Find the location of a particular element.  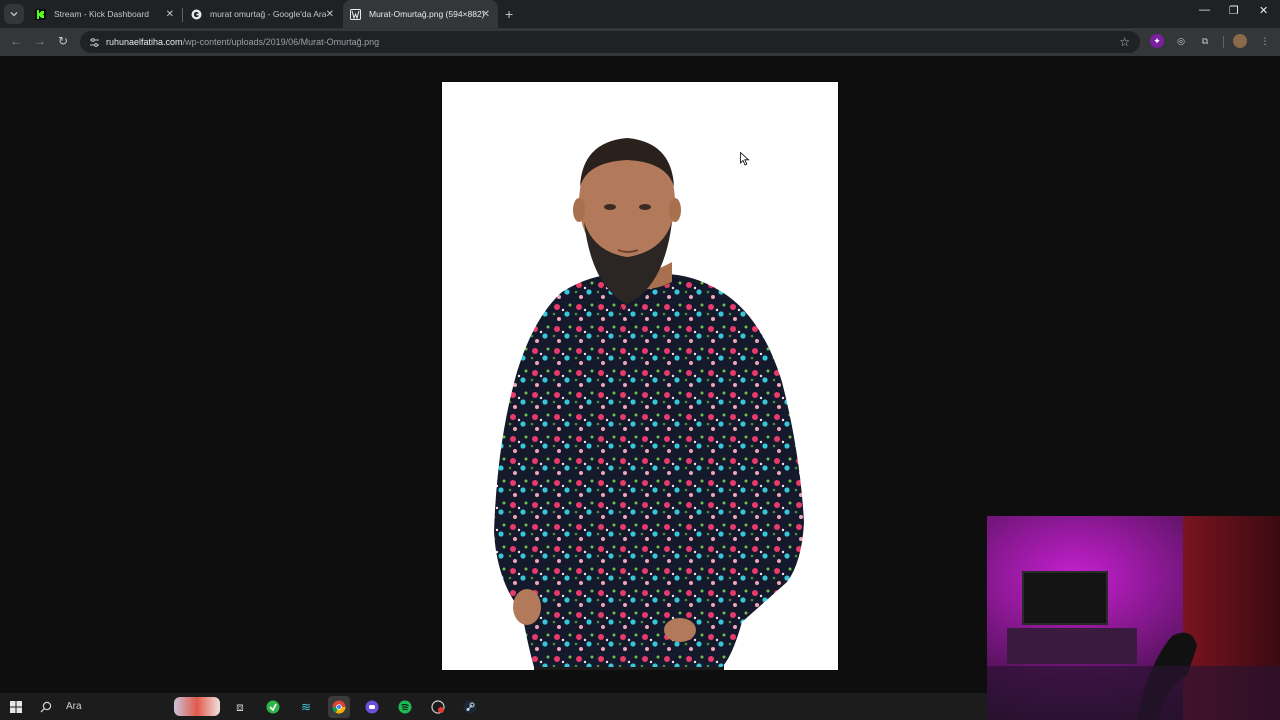

image-icon is located at coordinates (355, 14).